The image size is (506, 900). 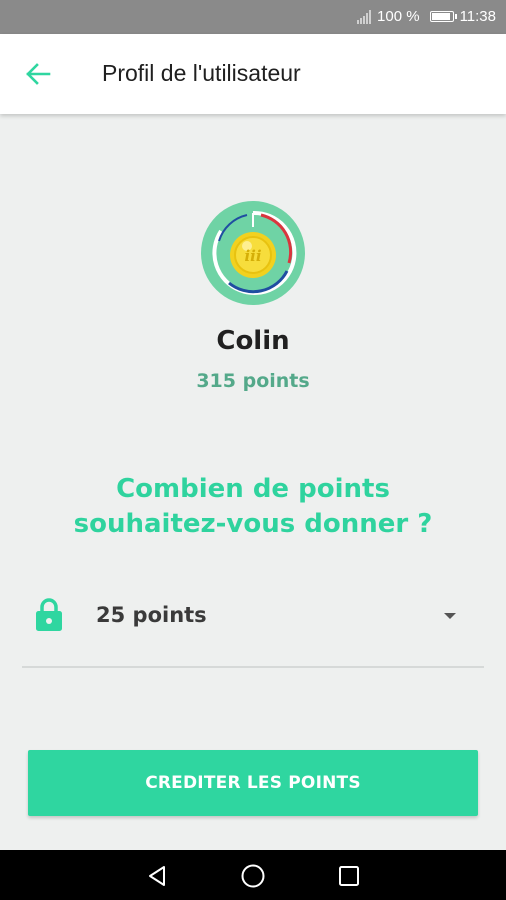 I want to click on battery-icon, so click(x=443, y=16).